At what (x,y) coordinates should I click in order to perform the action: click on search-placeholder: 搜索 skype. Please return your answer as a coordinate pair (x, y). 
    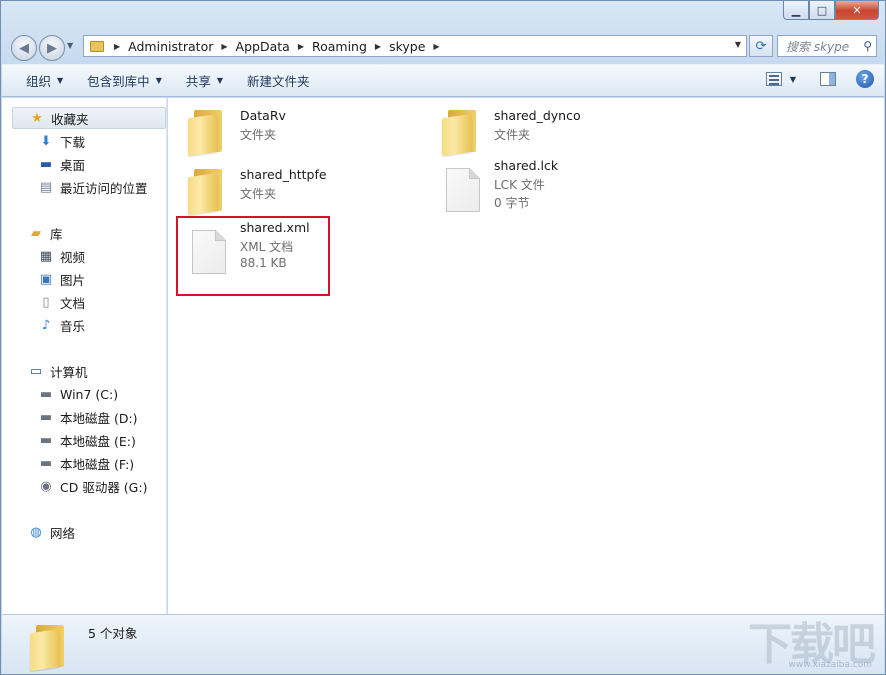
    Looking at the image, I should click on (818, 46).